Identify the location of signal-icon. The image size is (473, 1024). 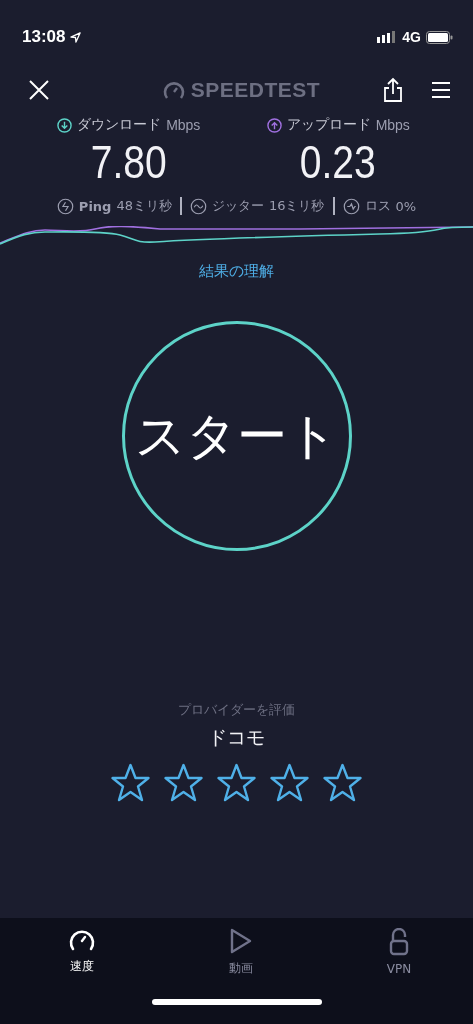
(387, 37).